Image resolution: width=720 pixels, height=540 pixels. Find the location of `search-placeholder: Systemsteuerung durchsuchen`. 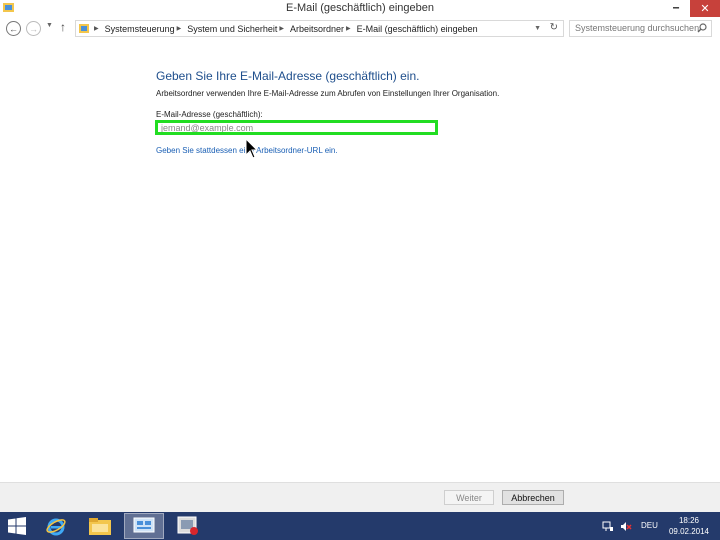

search-placeholder: Systemsteuerung durchsuchen is located at coordinates (637, 28).